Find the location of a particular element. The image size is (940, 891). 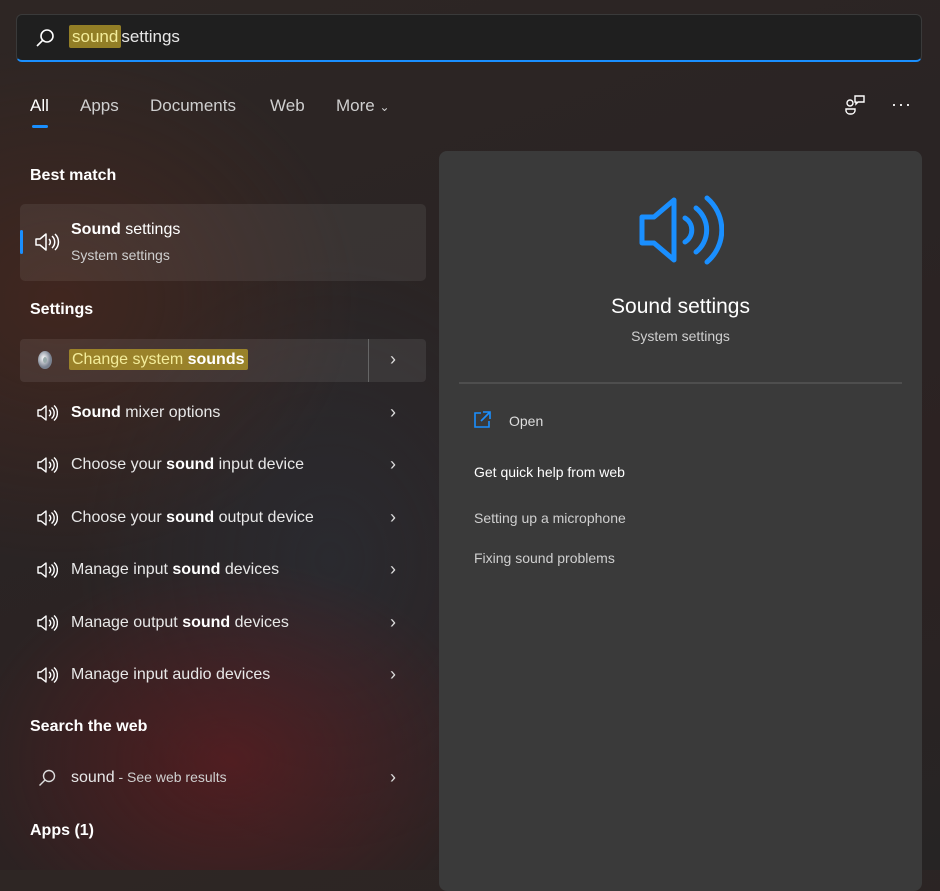

preview-subtitle: System settings is located at coordinates (680, 336).